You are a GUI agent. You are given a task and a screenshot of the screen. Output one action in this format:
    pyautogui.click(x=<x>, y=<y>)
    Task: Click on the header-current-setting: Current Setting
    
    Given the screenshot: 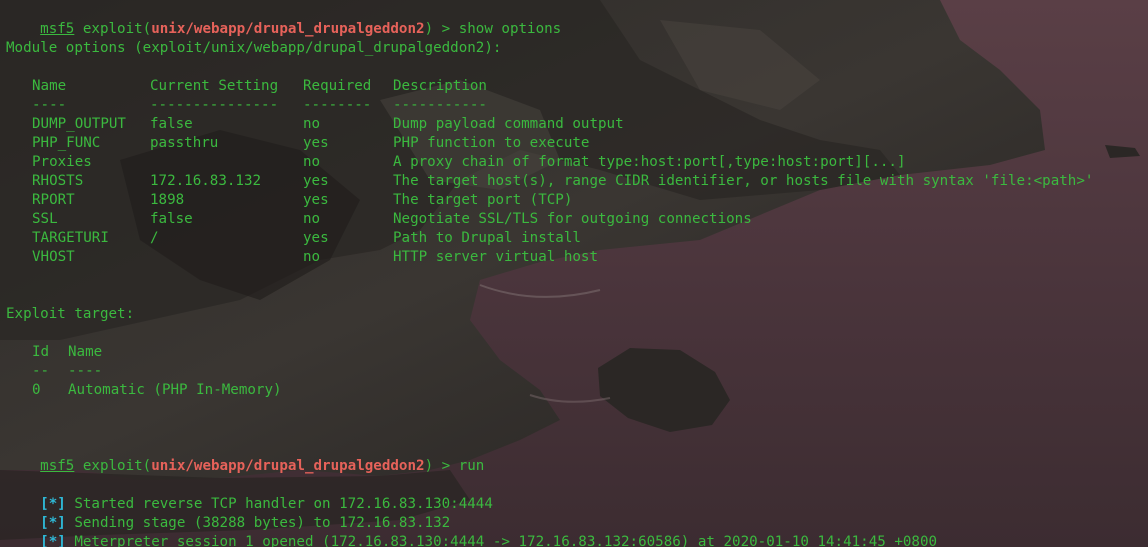 What is the action you would take?
    pyautogui.click(x=214, y=86)
    